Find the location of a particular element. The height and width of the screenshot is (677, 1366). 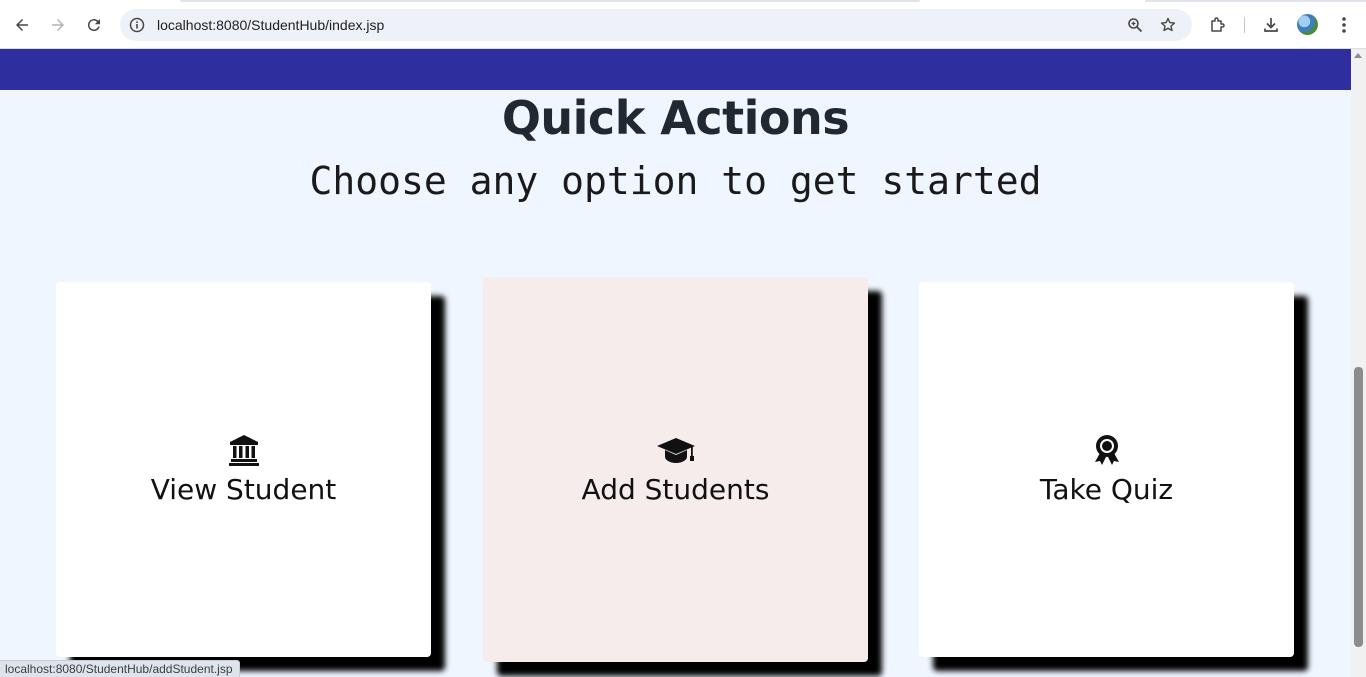

scroll-up-arrow-icon is located at coordinates (1358, 55).